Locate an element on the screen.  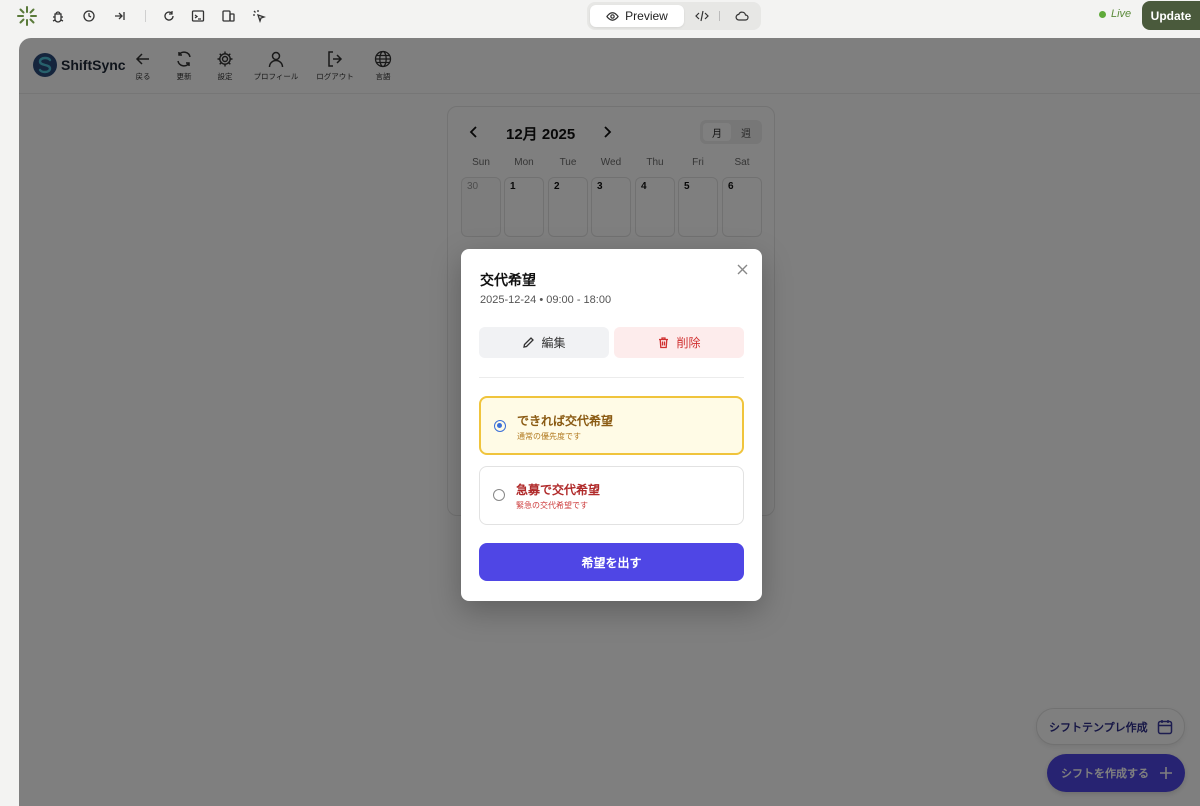
option-normal-priority: できれば交代希望 通常の優先度です is located at coordinates (611, 425).